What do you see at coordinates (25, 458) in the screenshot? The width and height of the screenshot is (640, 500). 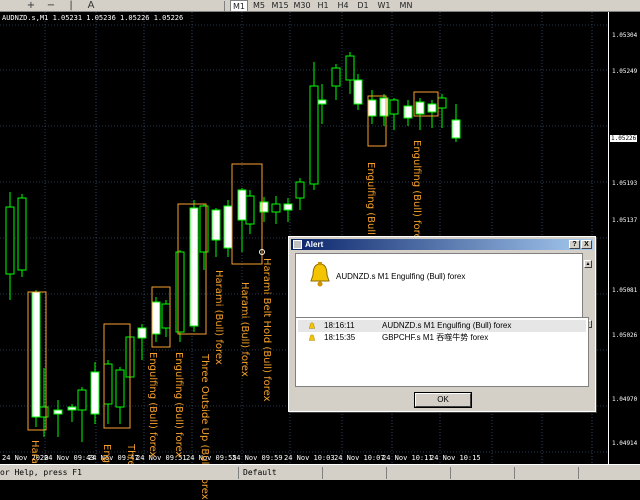 I see `date-tick-label: 24 Nov 2020` at bounding box center [25, 458].